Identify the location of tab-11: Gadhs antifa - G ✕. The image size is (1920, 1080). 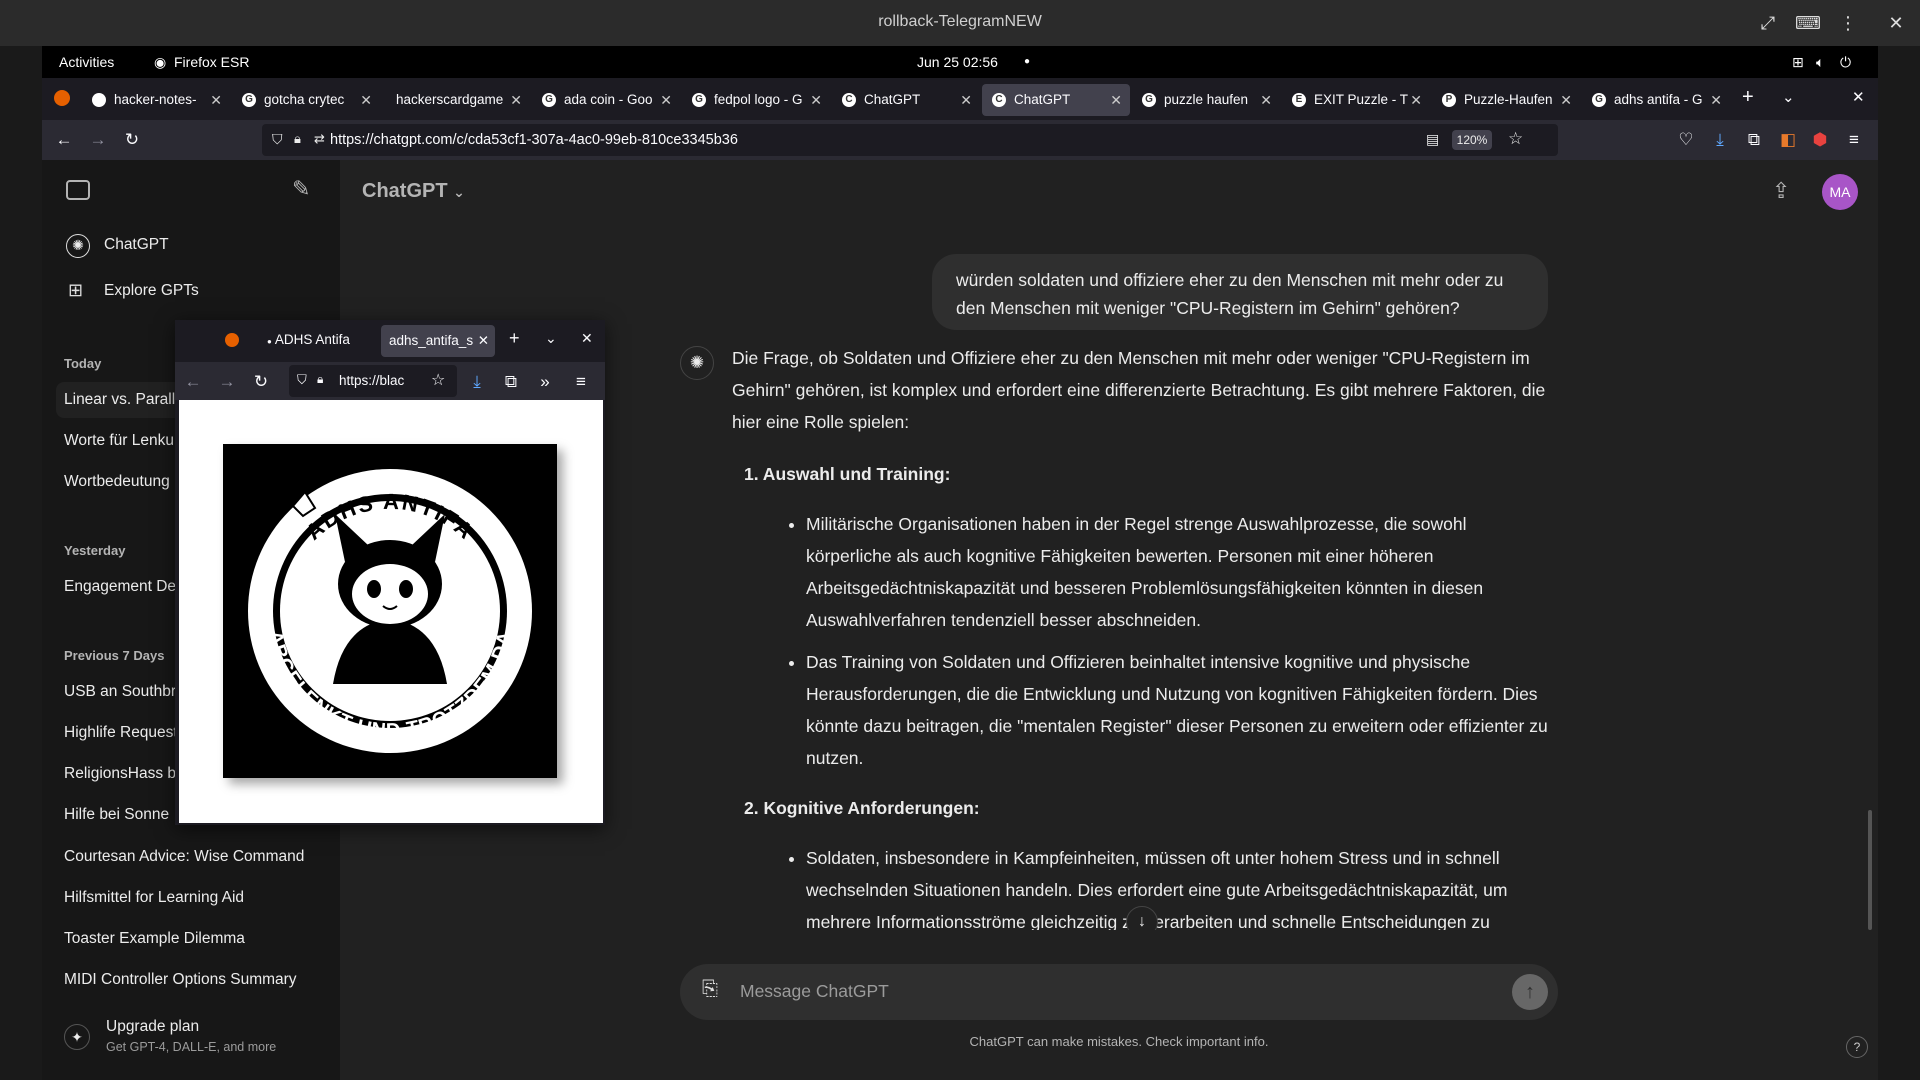
(1656, 100).